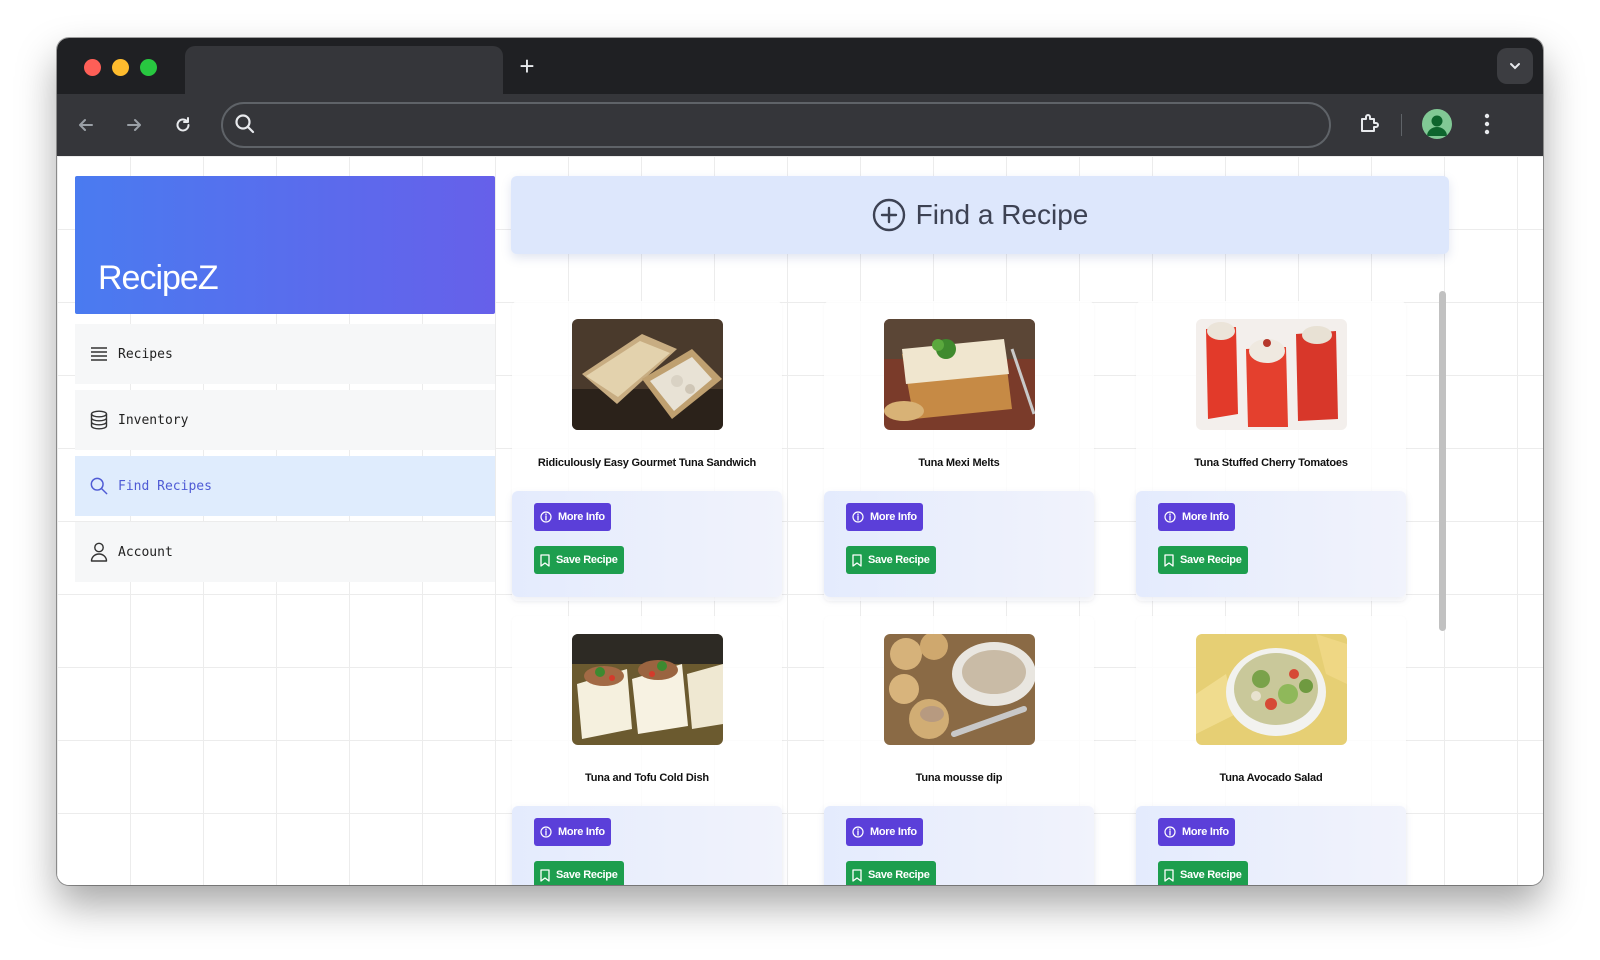 The height and width of the screenshot is (960, 1600). Describe the element at coordinates (285, 354) in the screenshot. I see `sidebar-item-recipes: Recipes` at that location.